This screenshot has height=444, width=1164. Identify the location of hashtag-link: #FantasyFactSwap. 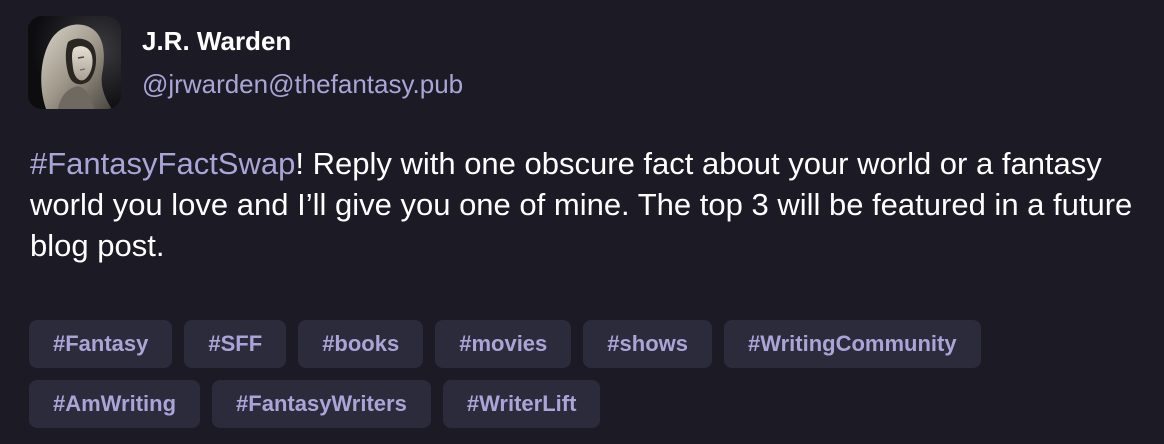
(162, 163).